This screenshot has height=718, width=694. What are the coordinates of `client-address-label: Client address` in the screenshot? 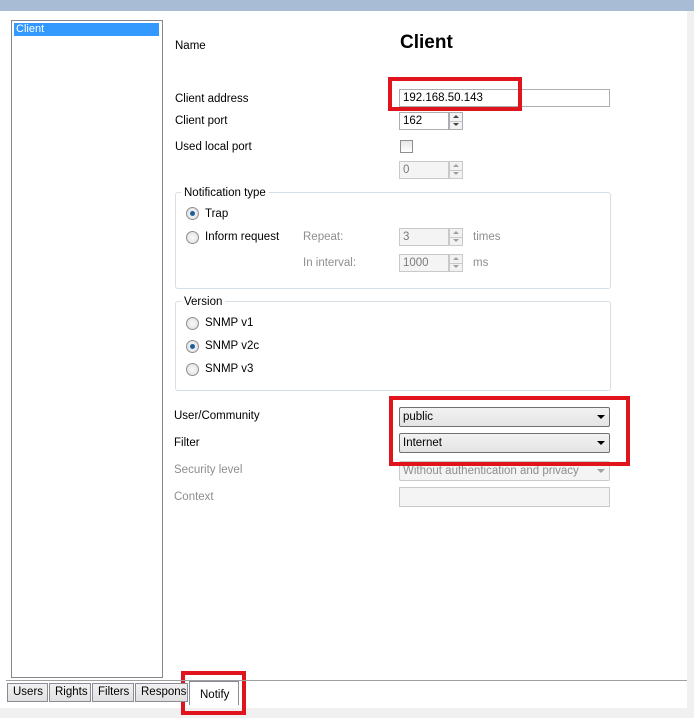 It's located at (212, 99).